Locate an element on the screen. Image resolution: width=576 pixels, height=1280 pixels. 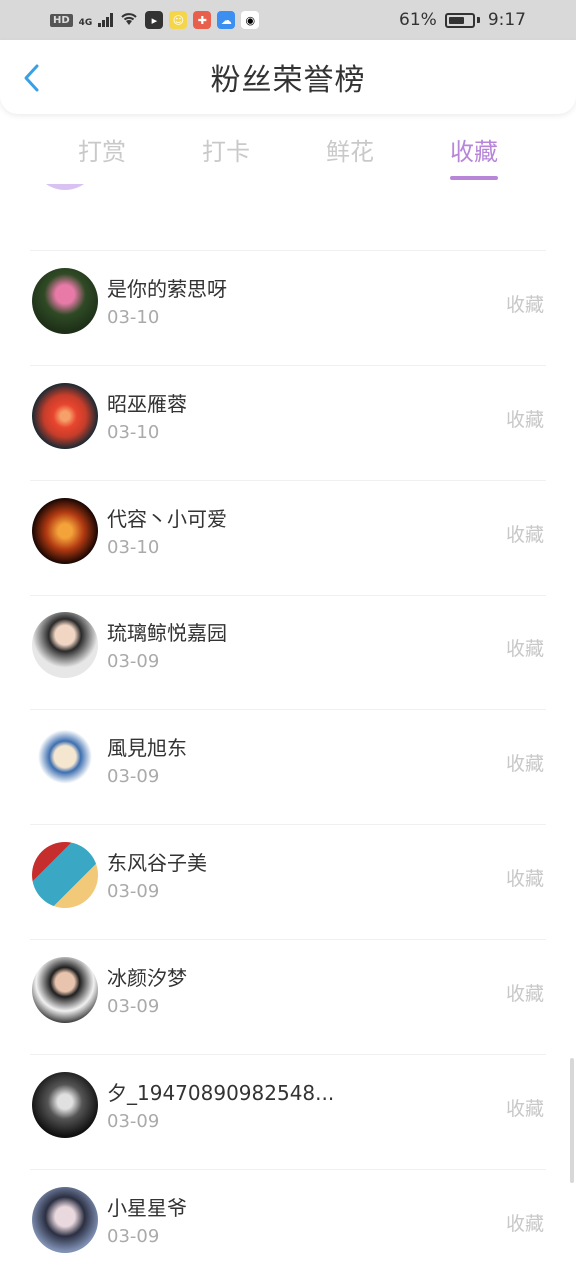
item-name: 冰颜汐梦 is located at coordinates (147, 978).